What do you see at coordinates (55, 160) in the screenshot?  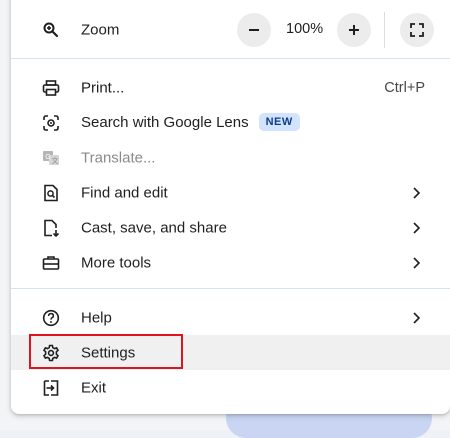 I see `svg-text: 文` at bounding box center [55, 160].